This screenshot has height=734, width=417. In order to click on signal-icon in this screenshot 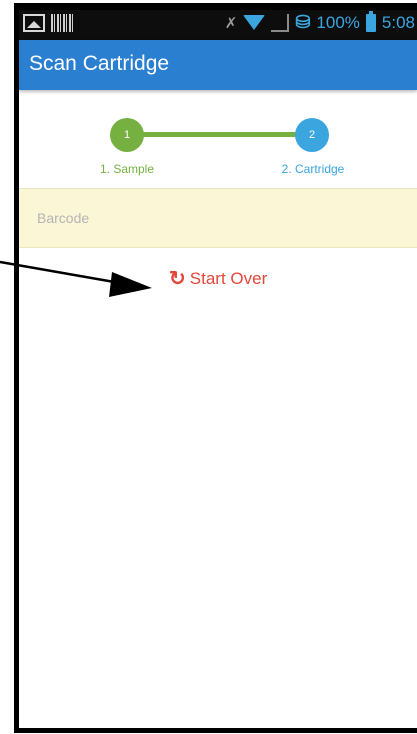, I will do `click(280, 22)`.